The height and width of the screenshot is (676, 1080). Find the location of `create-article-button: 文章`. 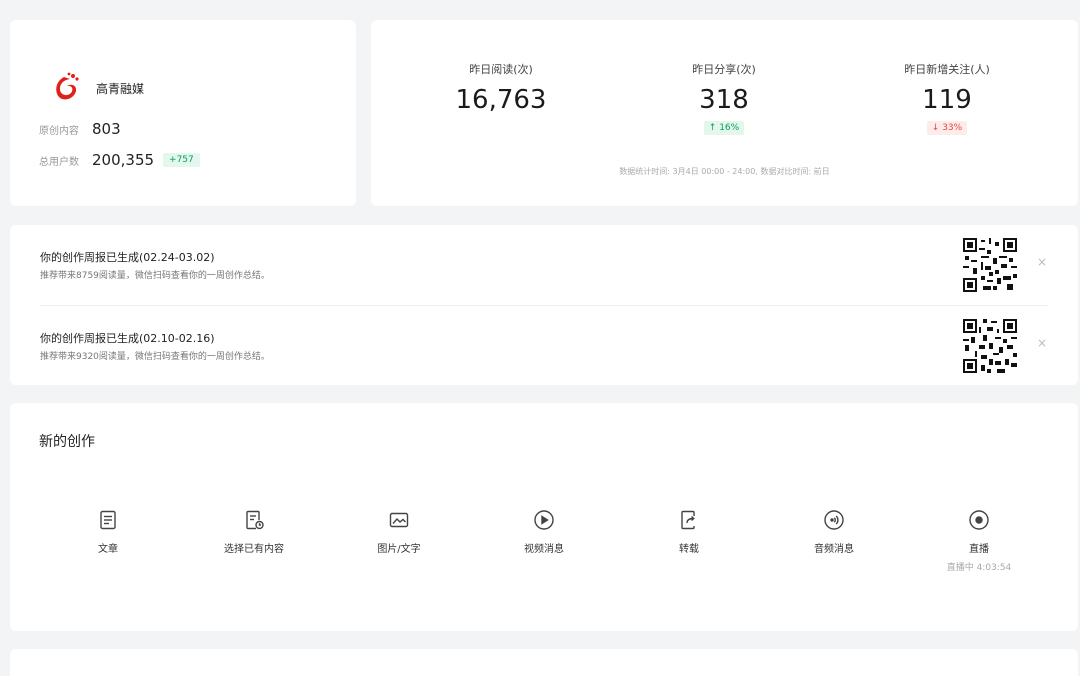

create-article-button: 文章 is located at coordinates (108, 532).